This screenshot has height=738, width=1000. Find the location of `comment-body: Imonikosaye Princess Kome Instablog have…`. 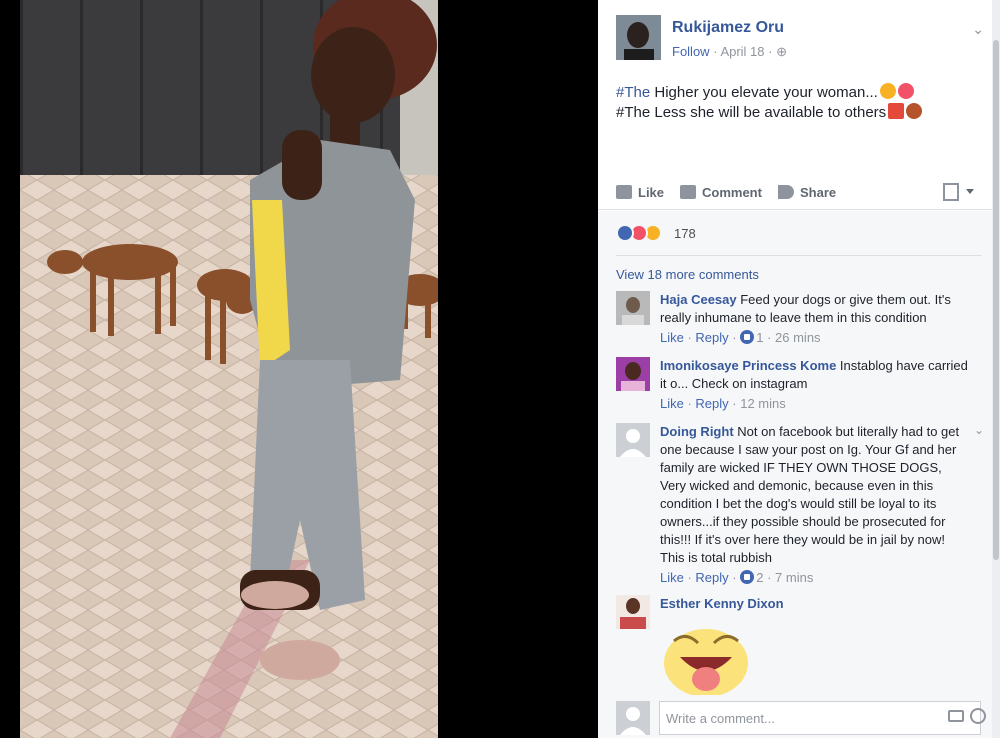

comment-body: Imonikosaye Princess Kome Instablog have… is located at coordinates (815, 385).